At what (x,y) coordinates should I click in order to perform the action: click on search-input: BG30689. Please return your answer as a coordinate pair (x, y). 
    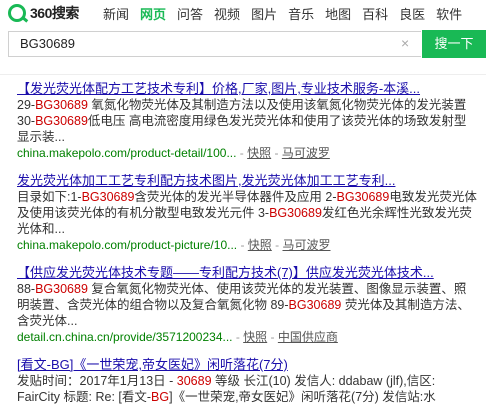
    Looking at the image, I should click on (214, 44).